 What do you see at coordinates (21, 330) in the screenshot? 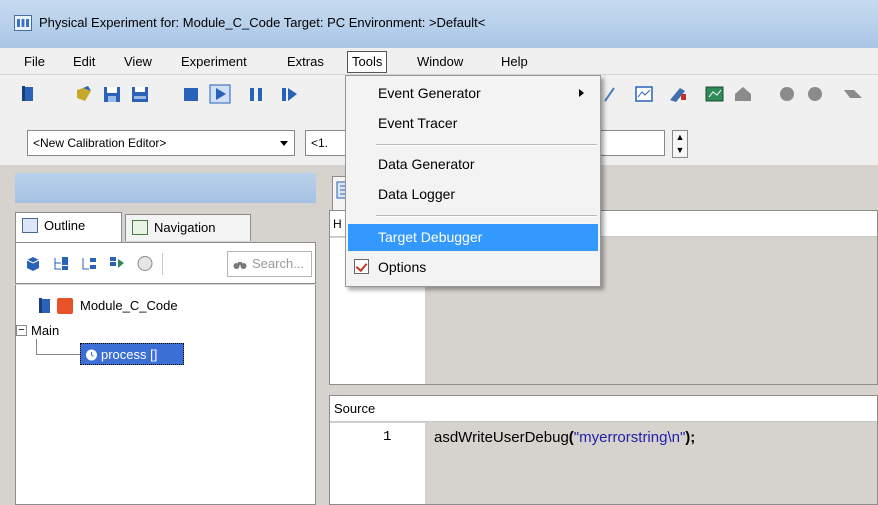
I see `collapse-toggle-icon: −` at bounding box center [21, 330].